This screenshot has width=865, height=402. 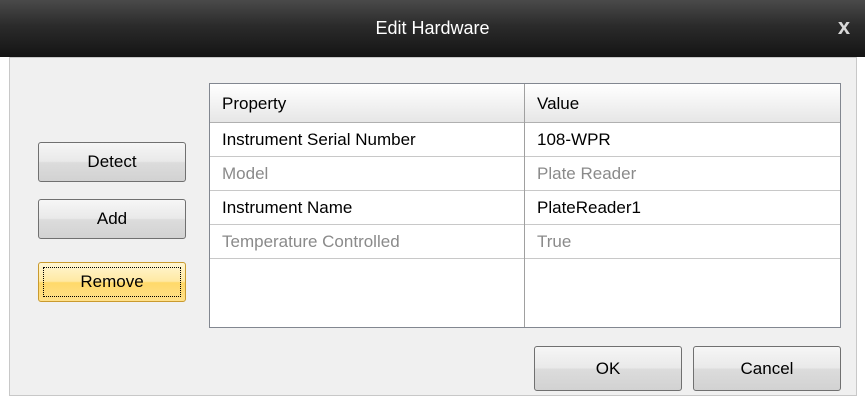 What do you see at coordinates (367, 103) in the screenshot?
I see `column-header-property: Property` at bounding box center [367, 103].